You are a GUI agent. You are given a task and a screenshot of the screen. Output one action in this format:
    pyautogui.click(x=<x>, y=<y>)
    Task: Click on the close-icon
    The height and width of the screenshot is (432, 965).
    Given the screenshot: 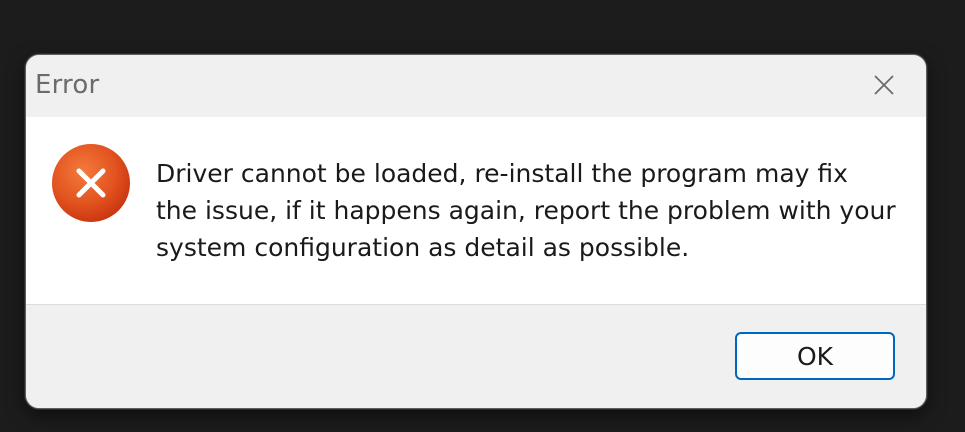 What is the action you would take?
    pyautogui.click(x=884, y=85)
    